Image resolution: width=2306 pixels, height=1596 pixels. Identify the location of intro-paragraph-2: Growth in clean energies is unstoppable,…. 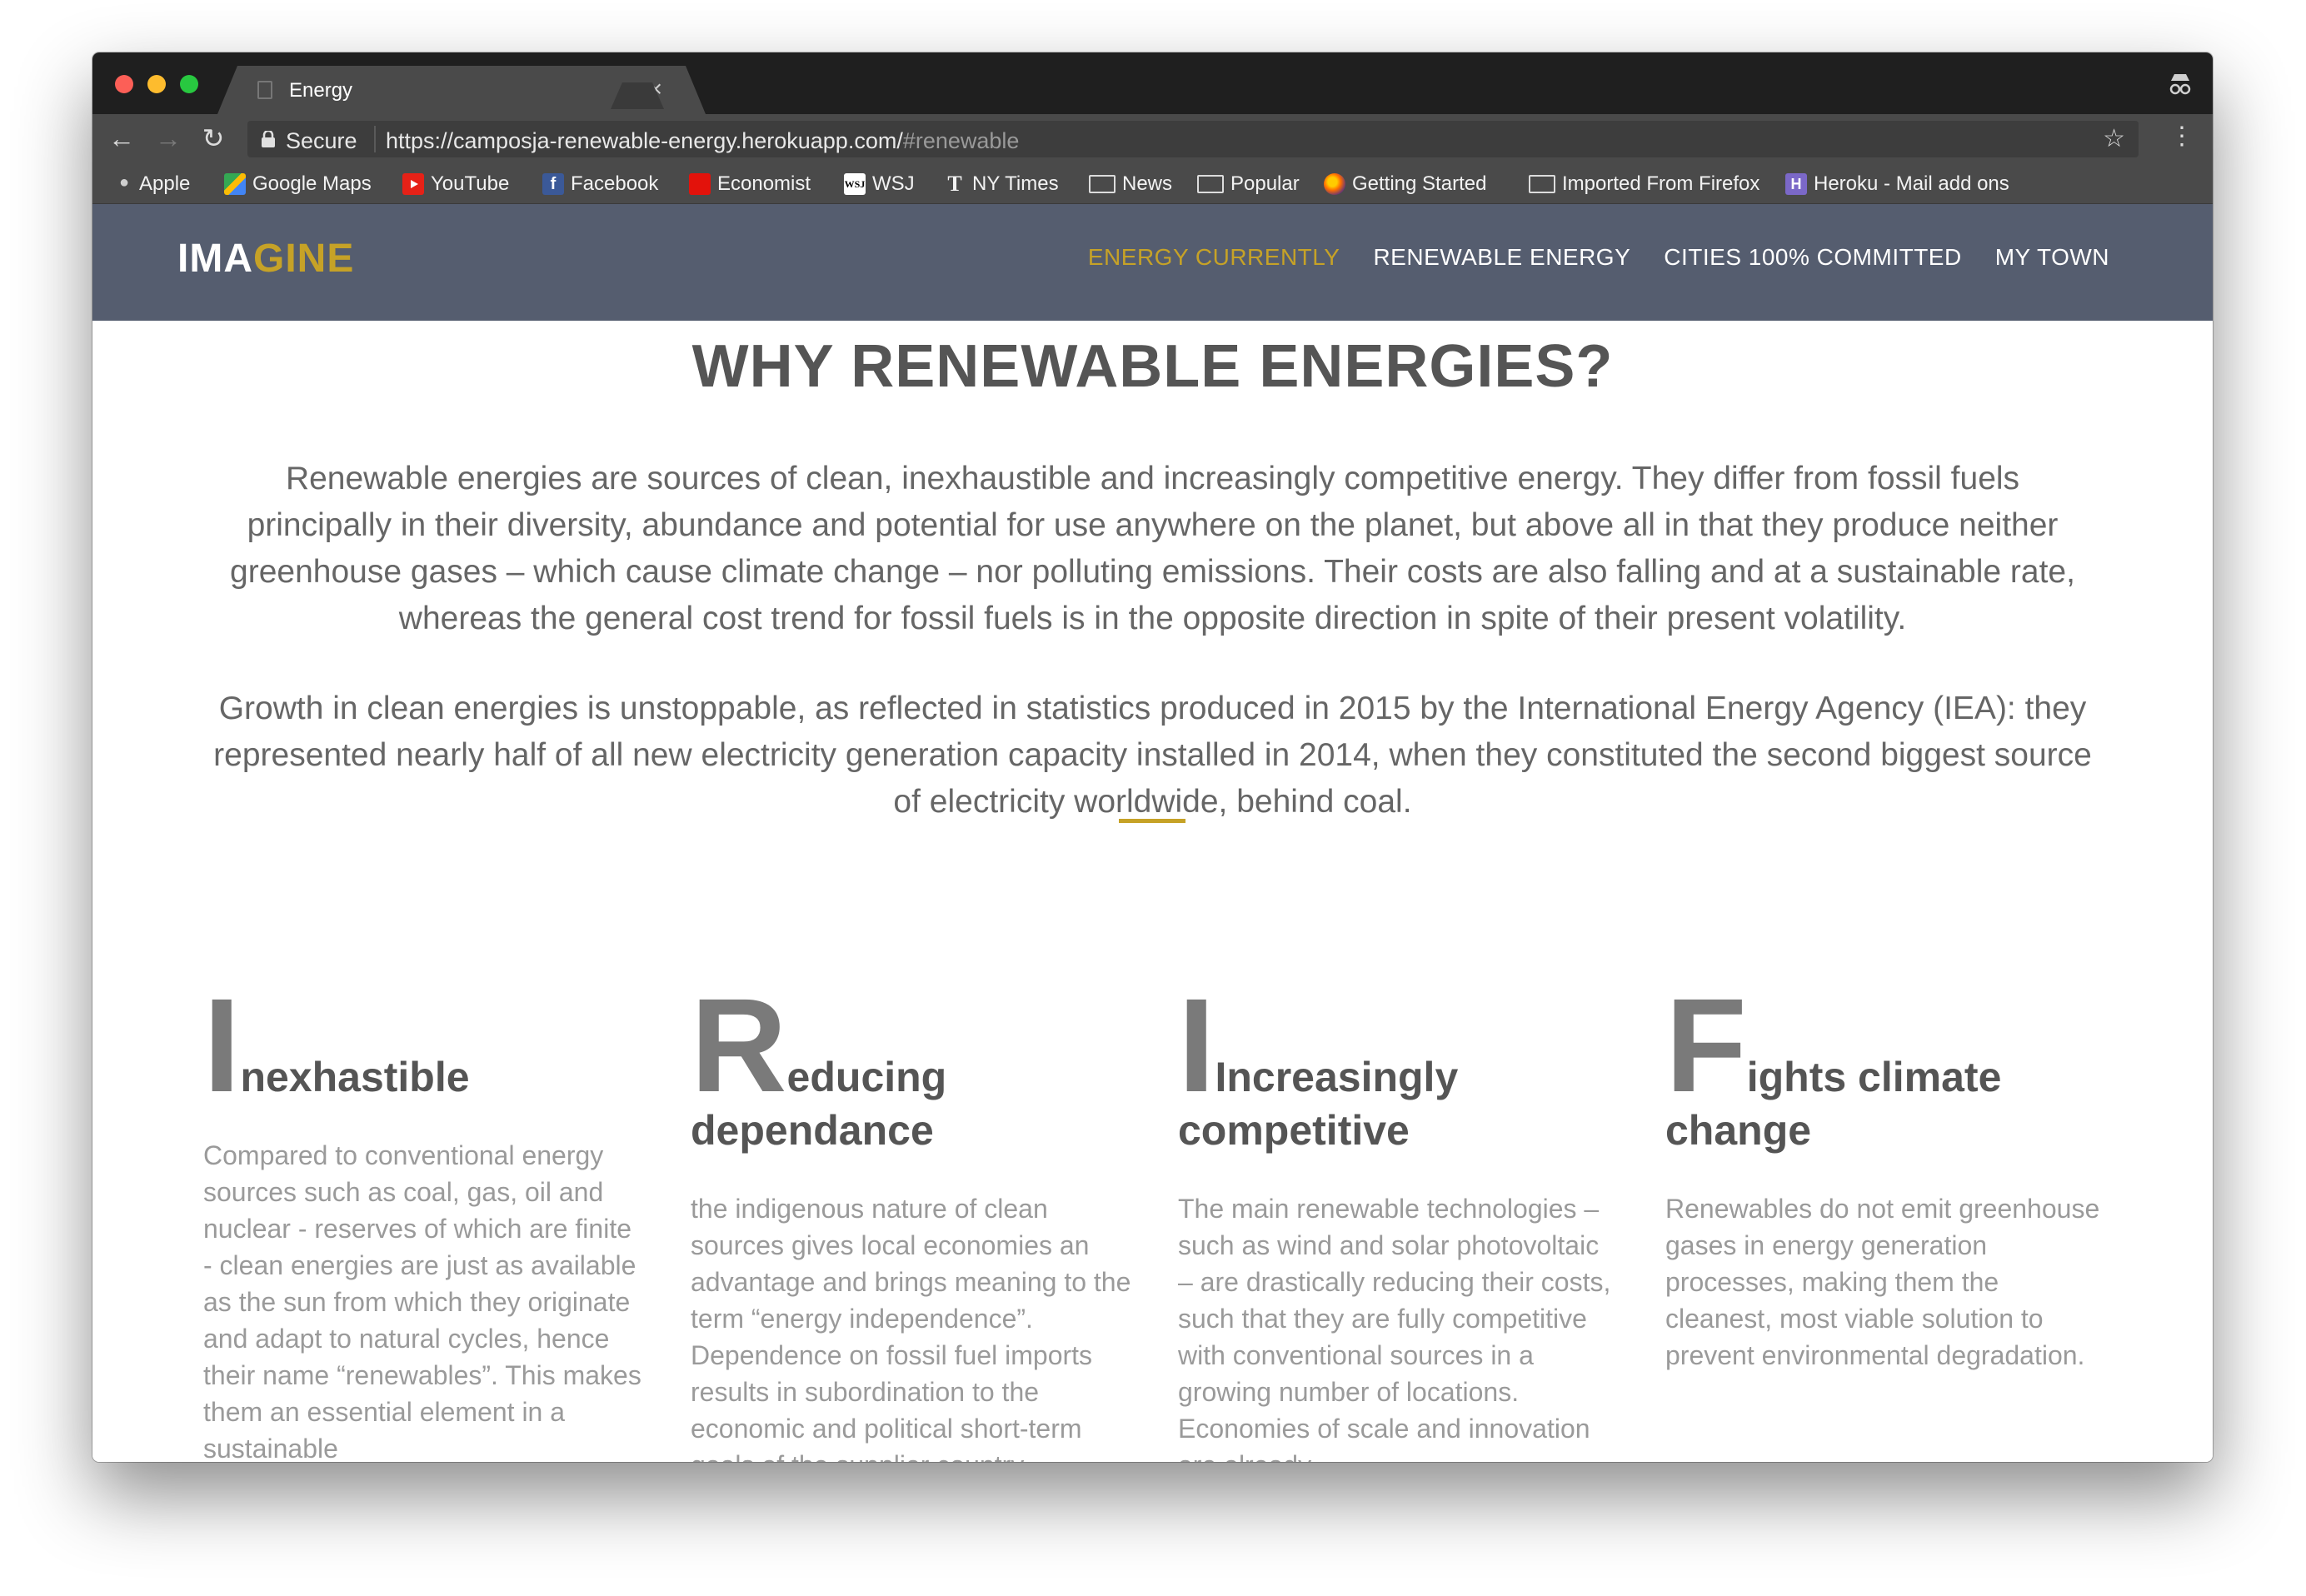
(1152, 755).